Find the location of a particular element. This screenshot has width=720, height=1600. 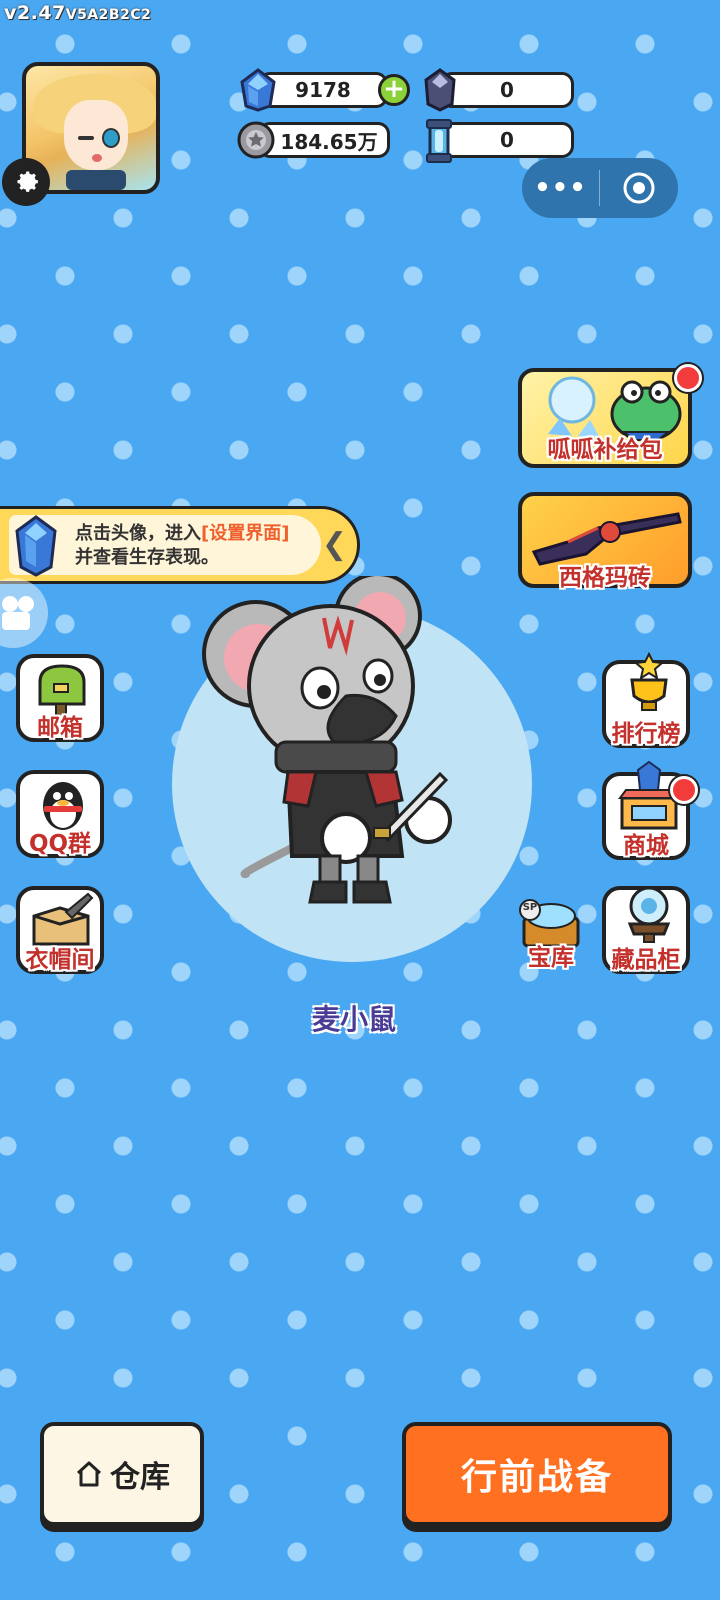

tip-prefix: 点击头像，进入 is located at coordinates (138, 533).